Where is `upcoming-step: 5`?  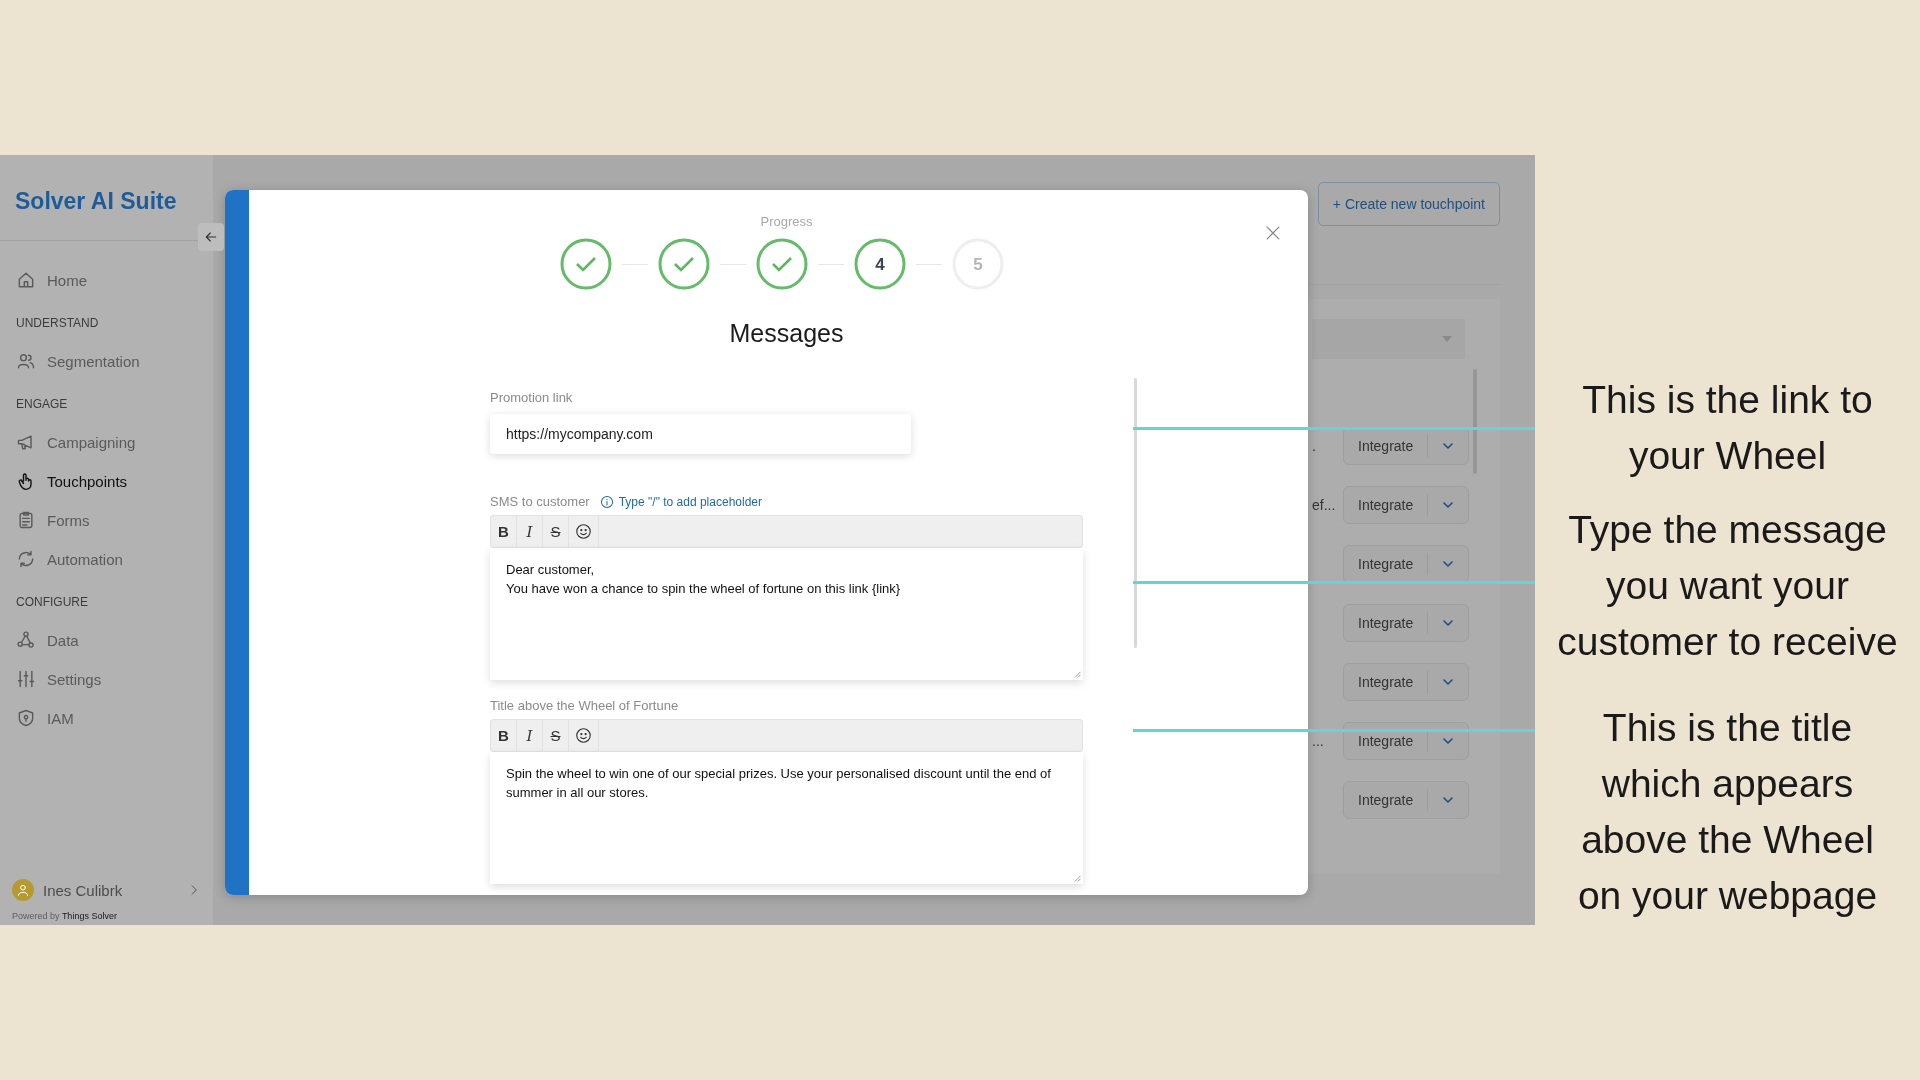
upcoming-step: 5 is located at coordinates (977, 264).